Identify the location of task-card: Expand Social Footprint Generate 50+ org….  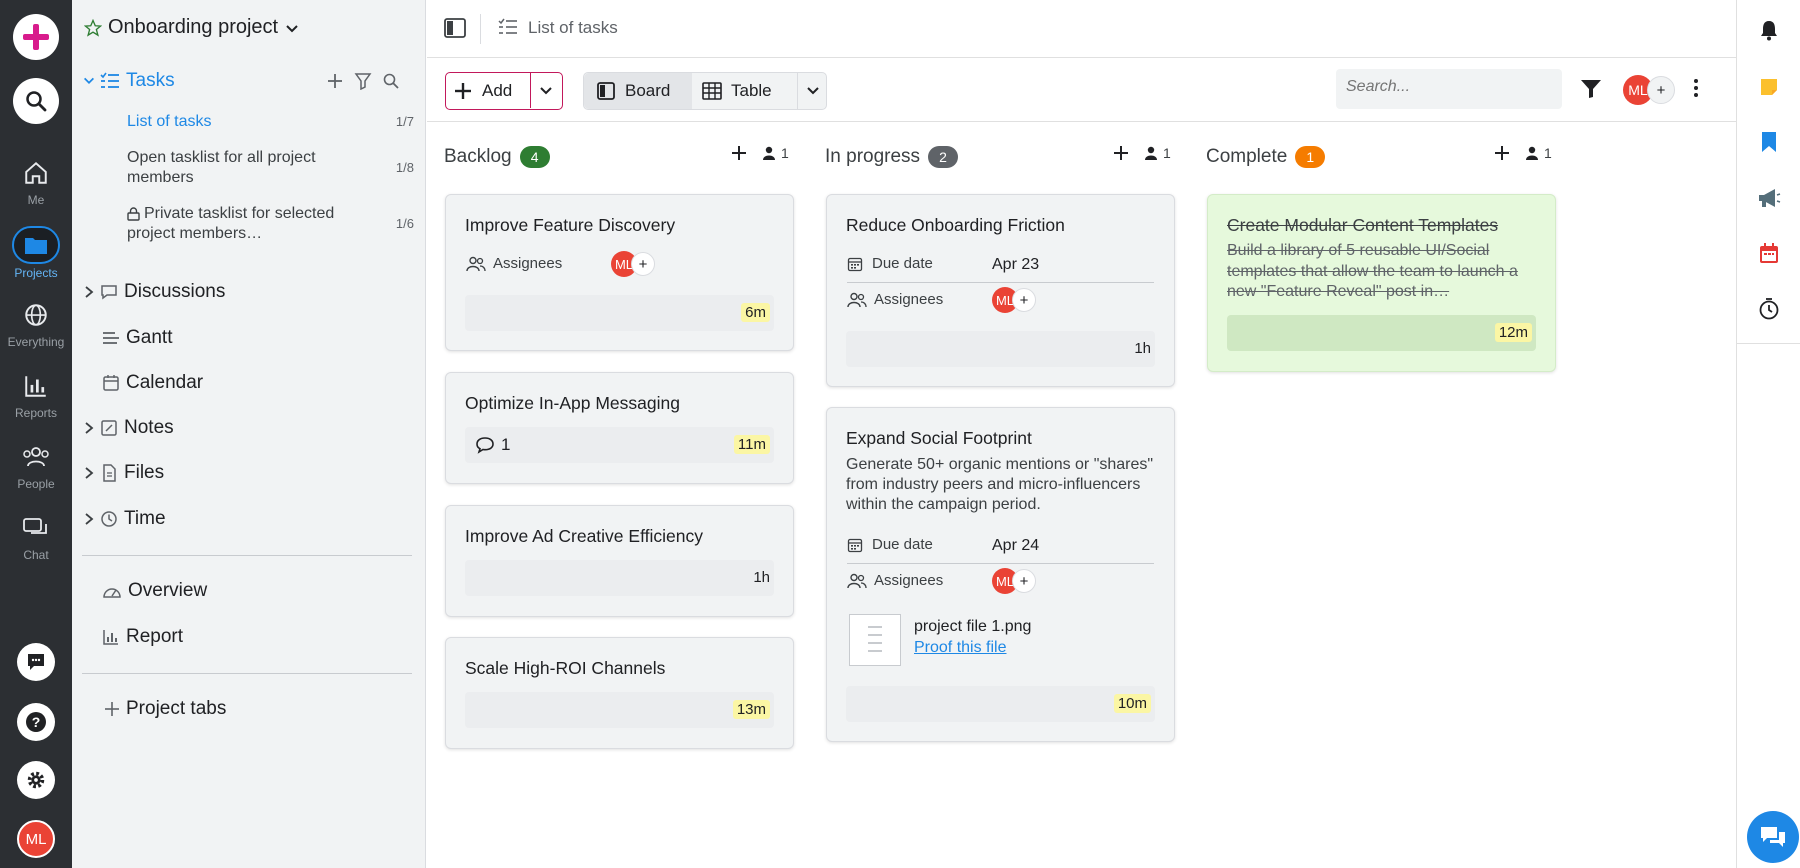
(1000, 574).